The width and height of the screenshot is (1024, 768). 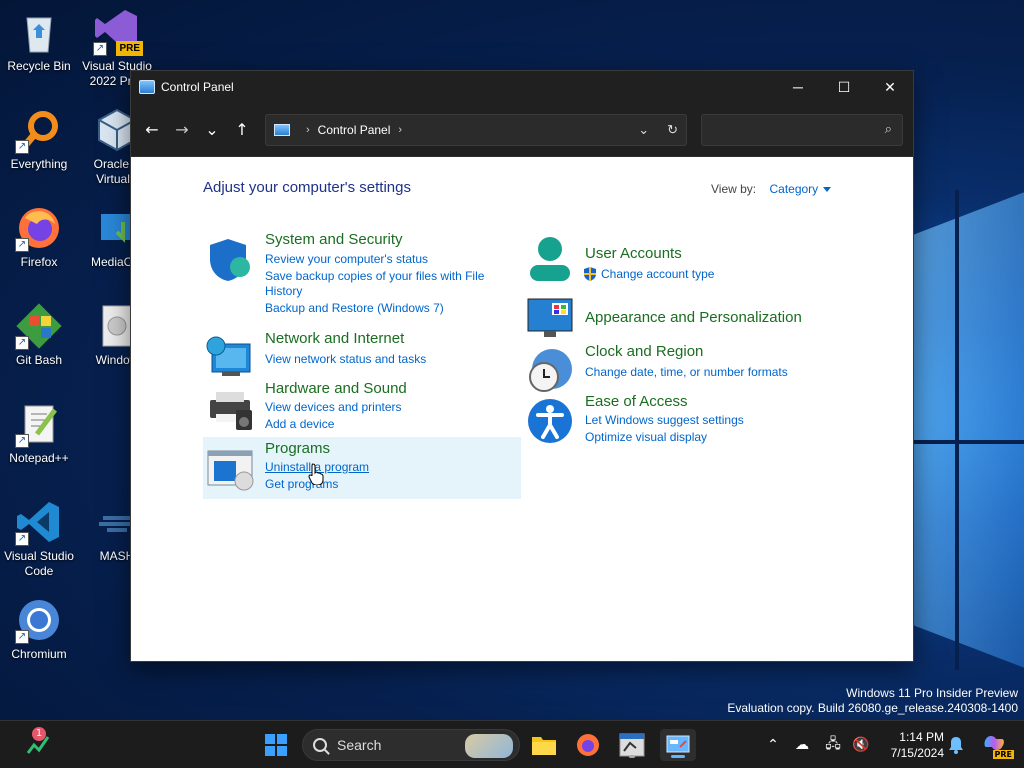 I want to click on category-link: View network status and tasks, so click(x=345, y=359).